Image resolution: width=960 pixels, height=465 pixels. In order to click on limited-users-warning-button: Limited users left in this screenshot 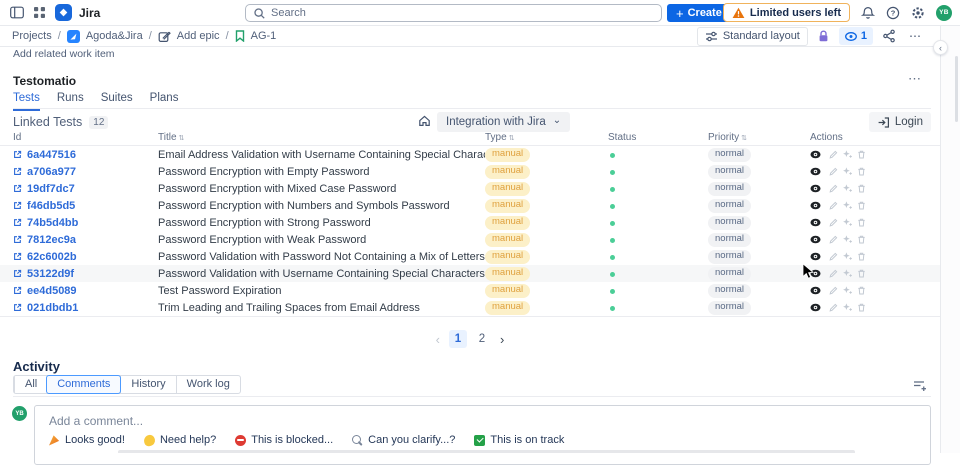, I will do `click(786, 12)`.